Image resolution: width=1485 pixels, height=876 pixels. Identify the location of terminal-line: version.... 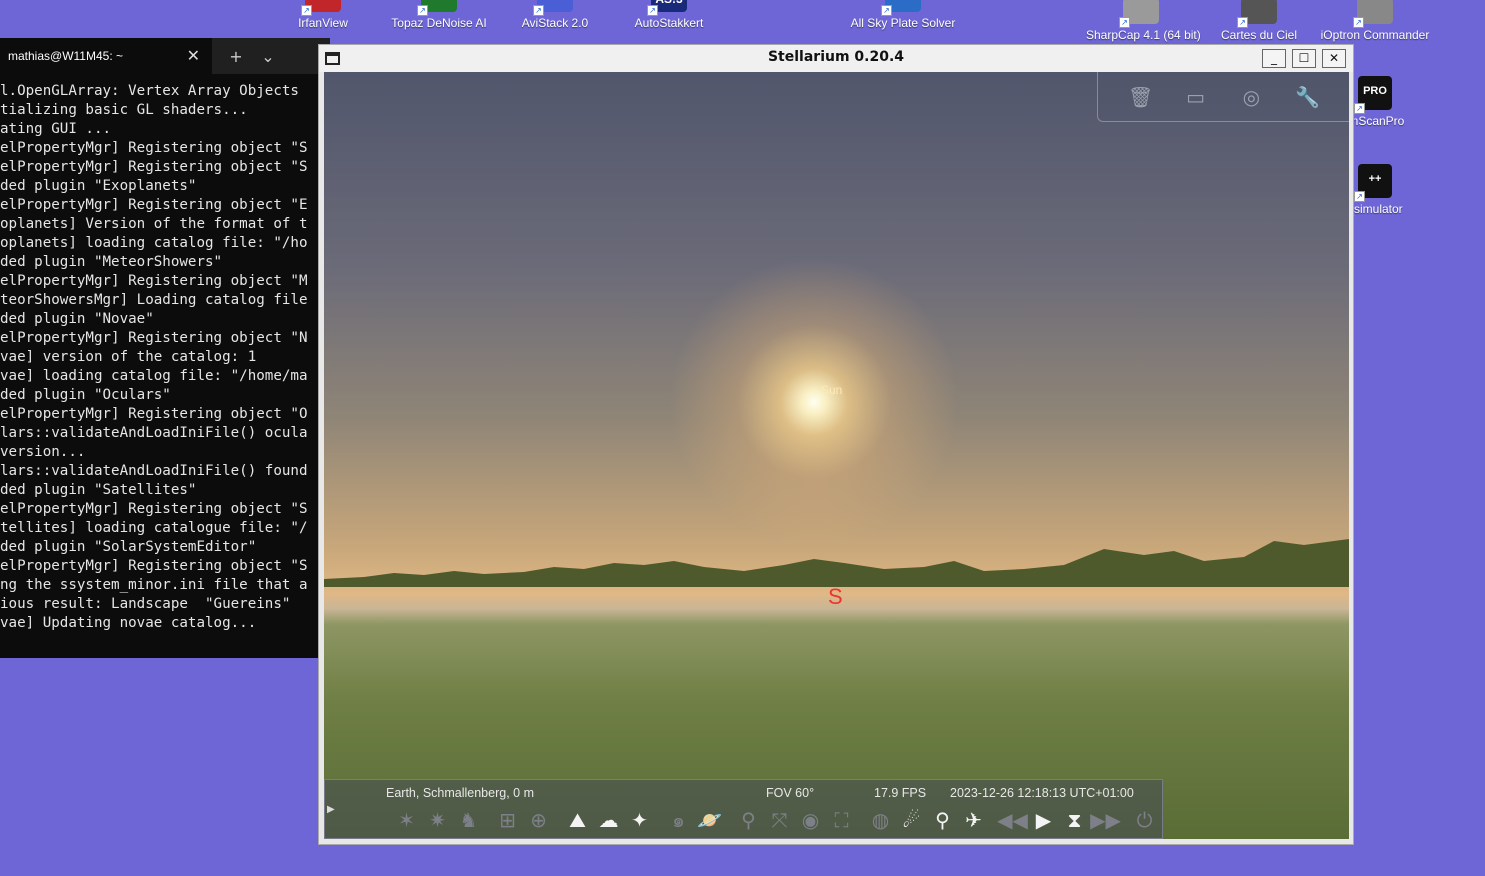
(43, 452).